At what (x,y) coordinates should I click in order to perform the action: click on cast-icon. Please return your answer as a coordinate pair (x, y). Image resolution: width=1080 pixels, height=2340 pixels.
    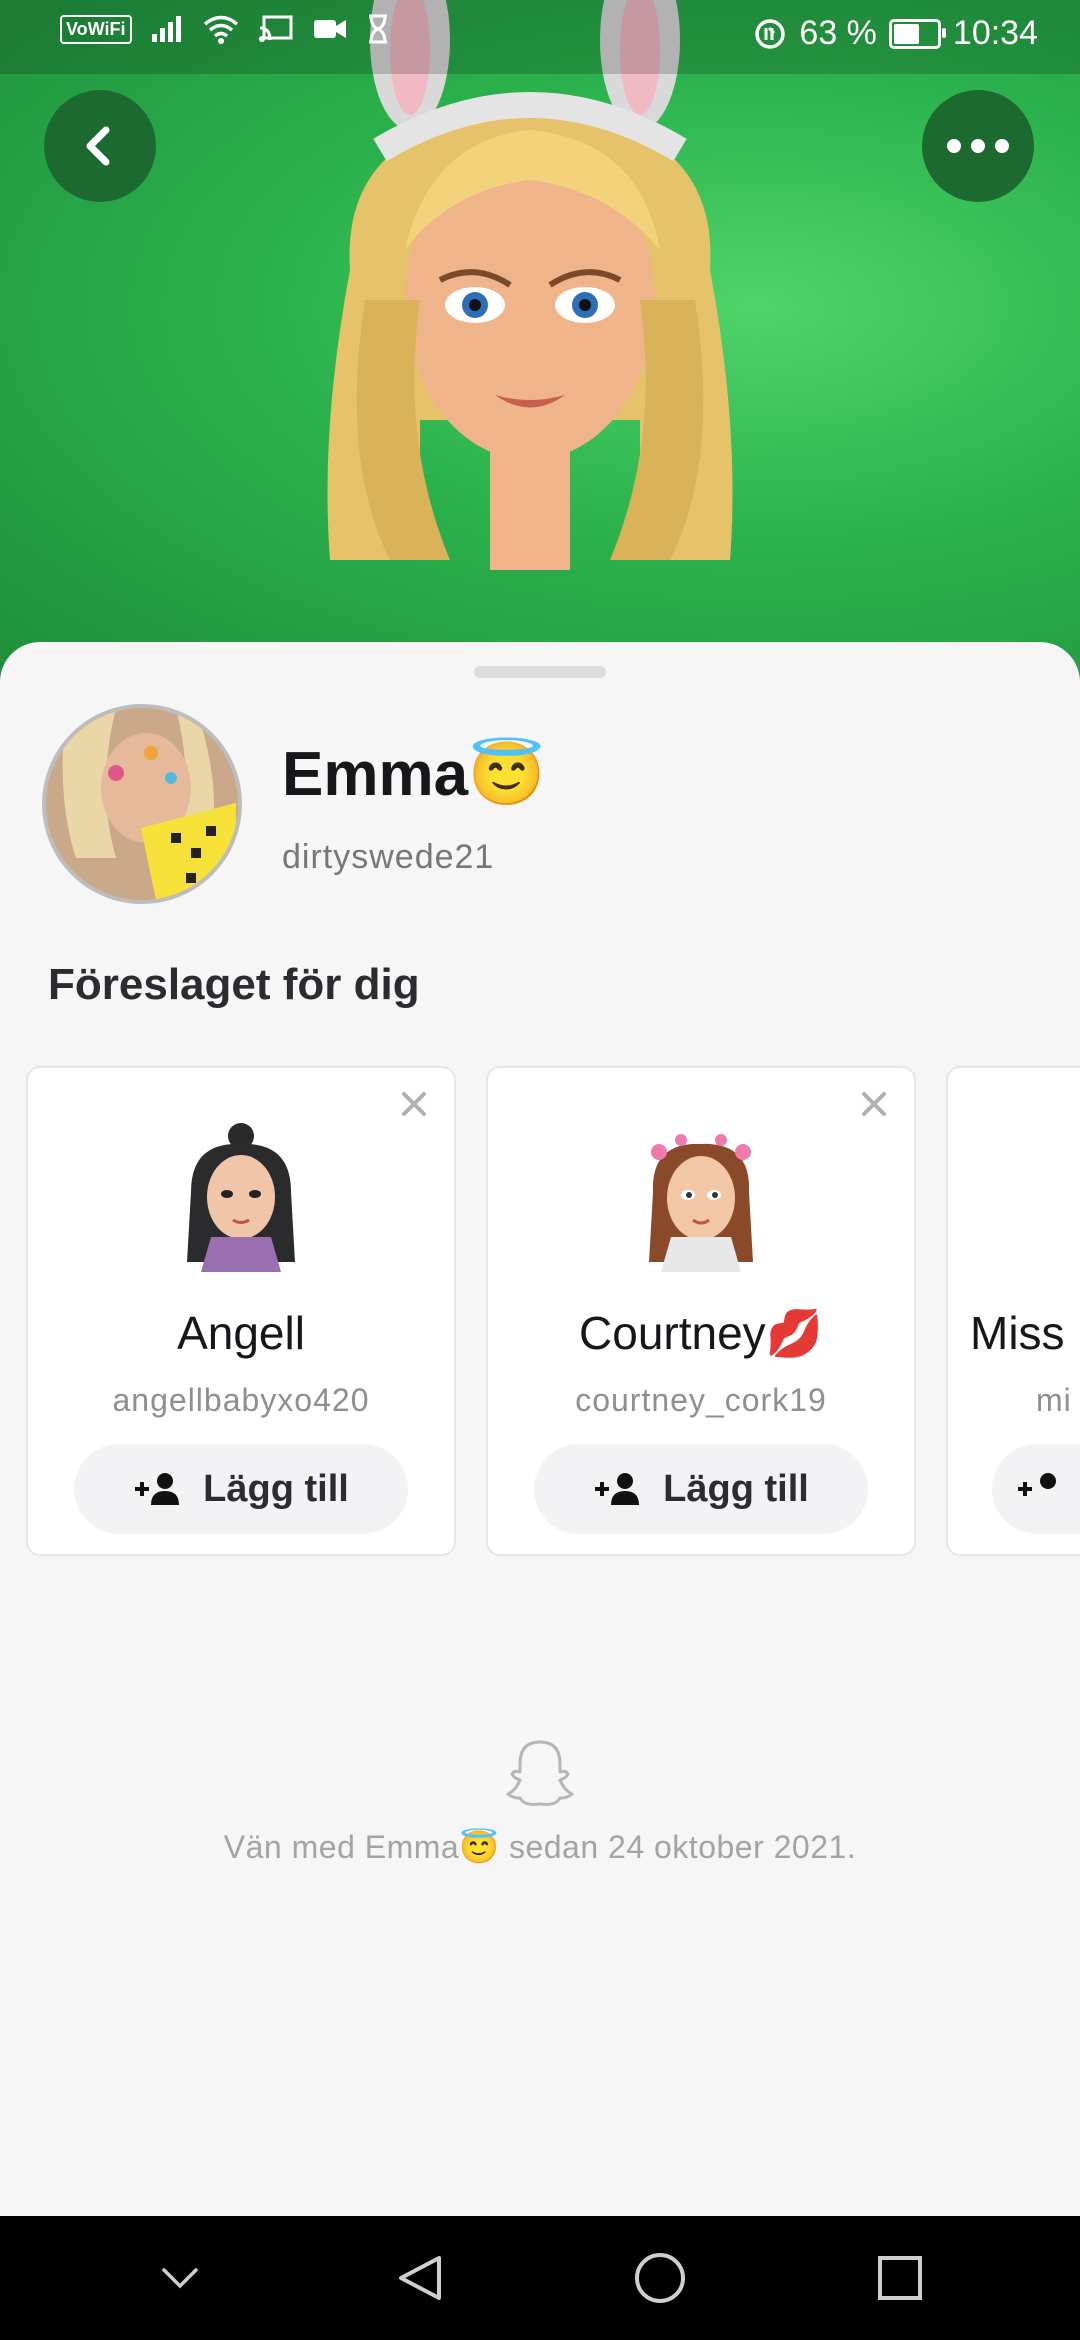
    Looking at the image, I should click on (275, 28).